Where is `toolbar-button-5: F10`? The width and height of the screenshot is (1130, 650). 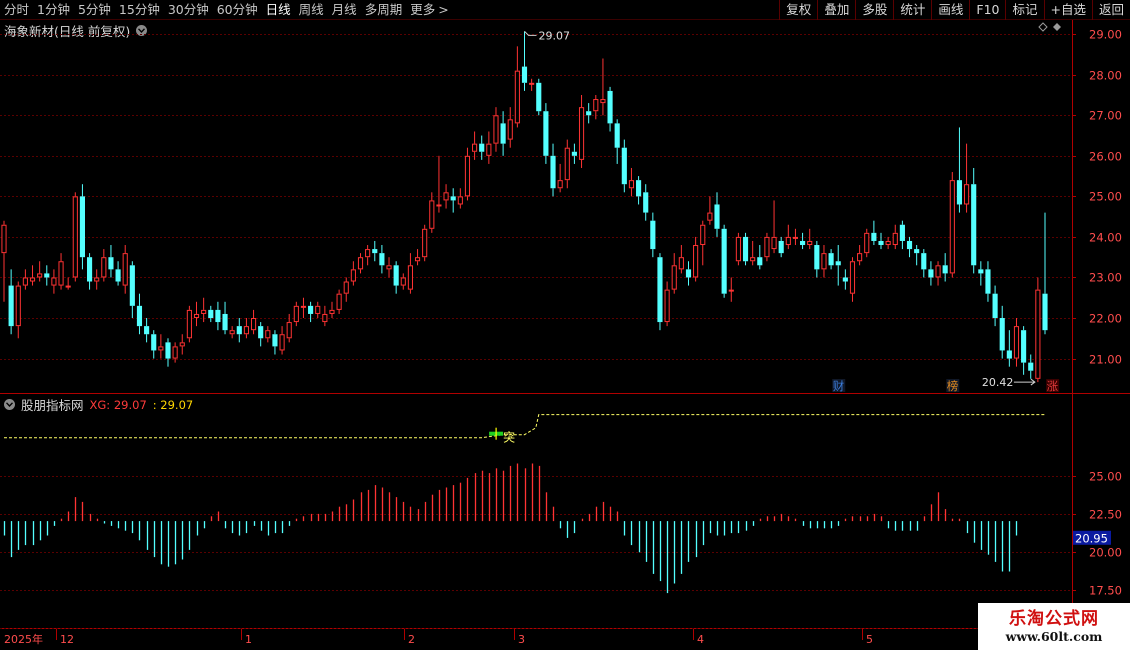
toolbar-button-5: F10 is located at coordinates (987, 10).